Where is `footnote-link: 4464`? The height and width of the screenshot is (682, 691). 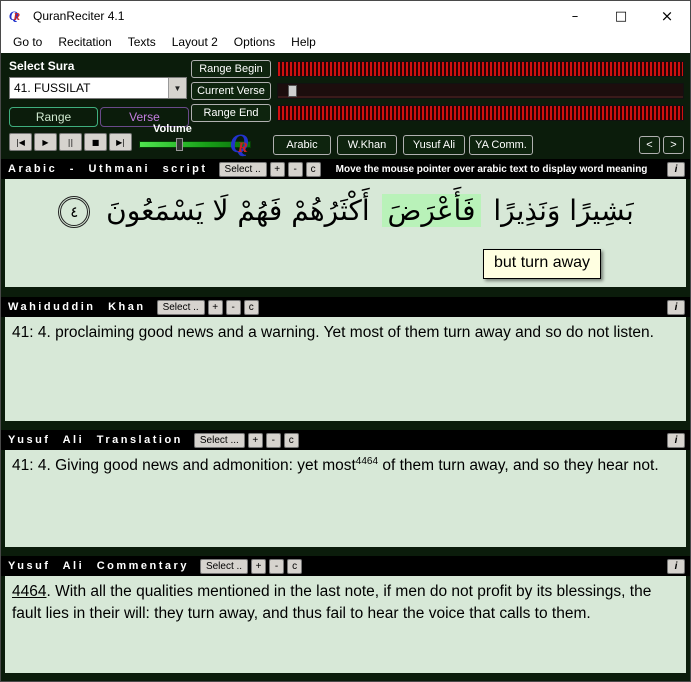
footnote-link: 4464 is located at coordinates (29, 591).